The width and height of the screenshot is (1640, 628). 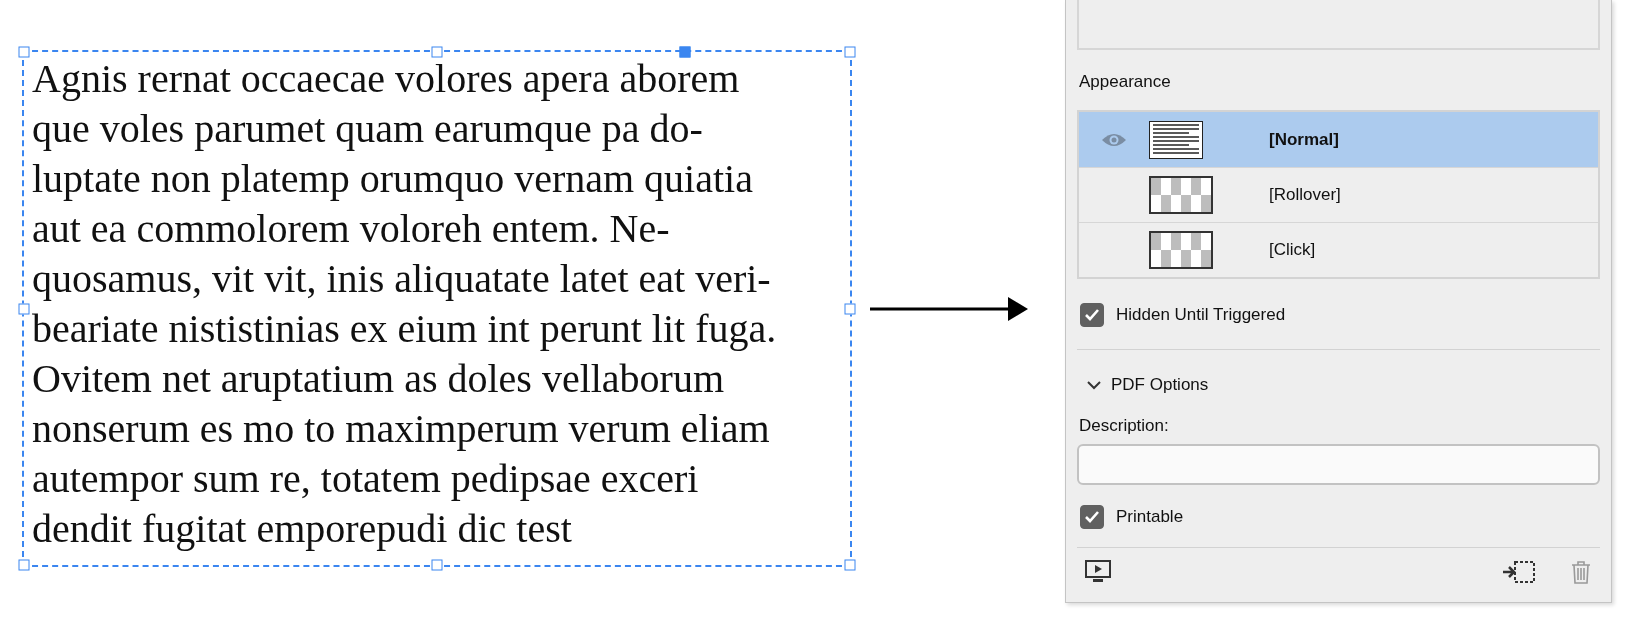 I want to click on field-label: Description:, so click(x=1124, y=426).